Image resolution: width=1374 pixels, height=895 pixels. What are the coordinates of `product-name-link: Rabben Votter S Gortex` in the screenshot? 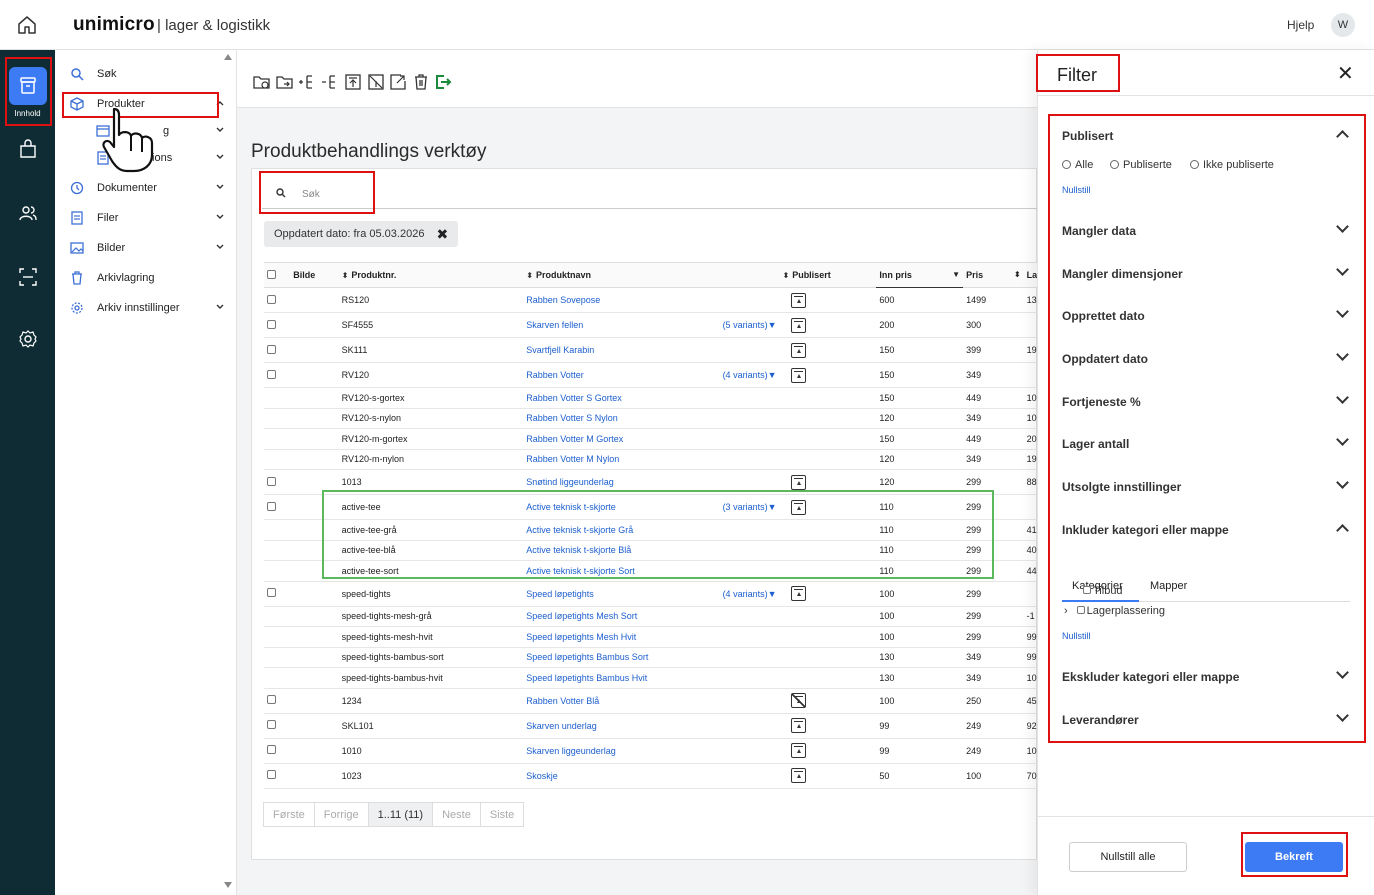 It's located at (574, 398).